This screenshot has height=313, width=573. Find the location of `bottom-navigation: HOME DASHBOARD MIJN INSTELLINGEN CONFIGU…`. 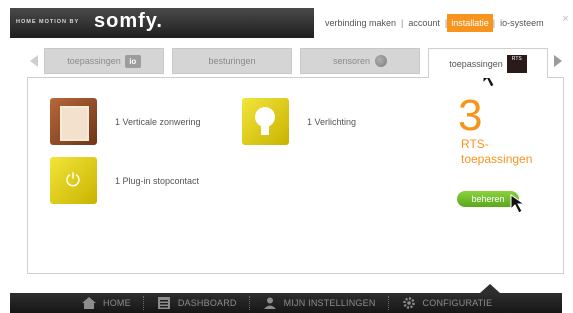

bottom-navigation: HOME DASHBOARD MIJN INSTELLINGEN CONFIGU… is located at coordinates (286, 298).